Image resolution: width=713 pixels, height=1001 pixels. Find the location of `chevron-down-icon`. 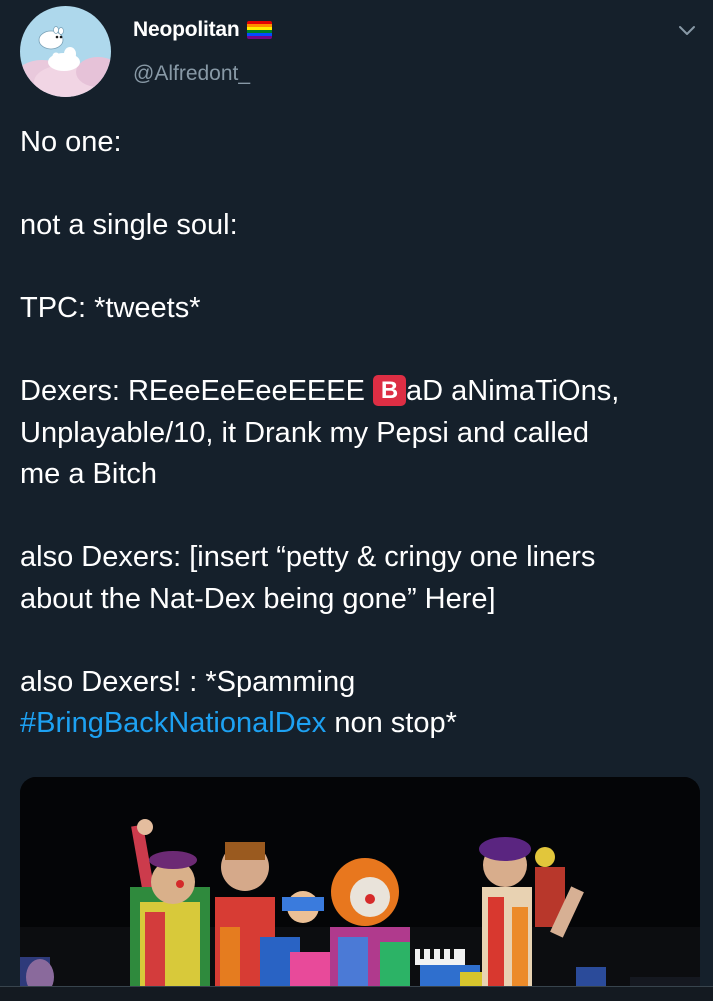

chevron-down-icon is located at coordinates (687, 31).